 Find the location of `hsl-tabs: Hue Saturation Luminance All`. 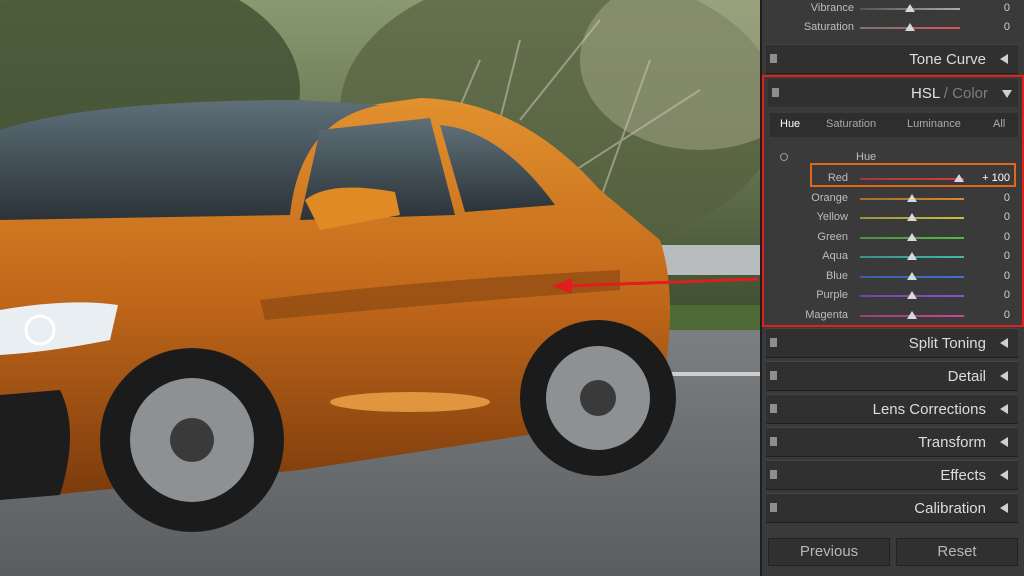

hsl-tabs: Hue Saturation Luminance All is located at coordinates (894, 125).